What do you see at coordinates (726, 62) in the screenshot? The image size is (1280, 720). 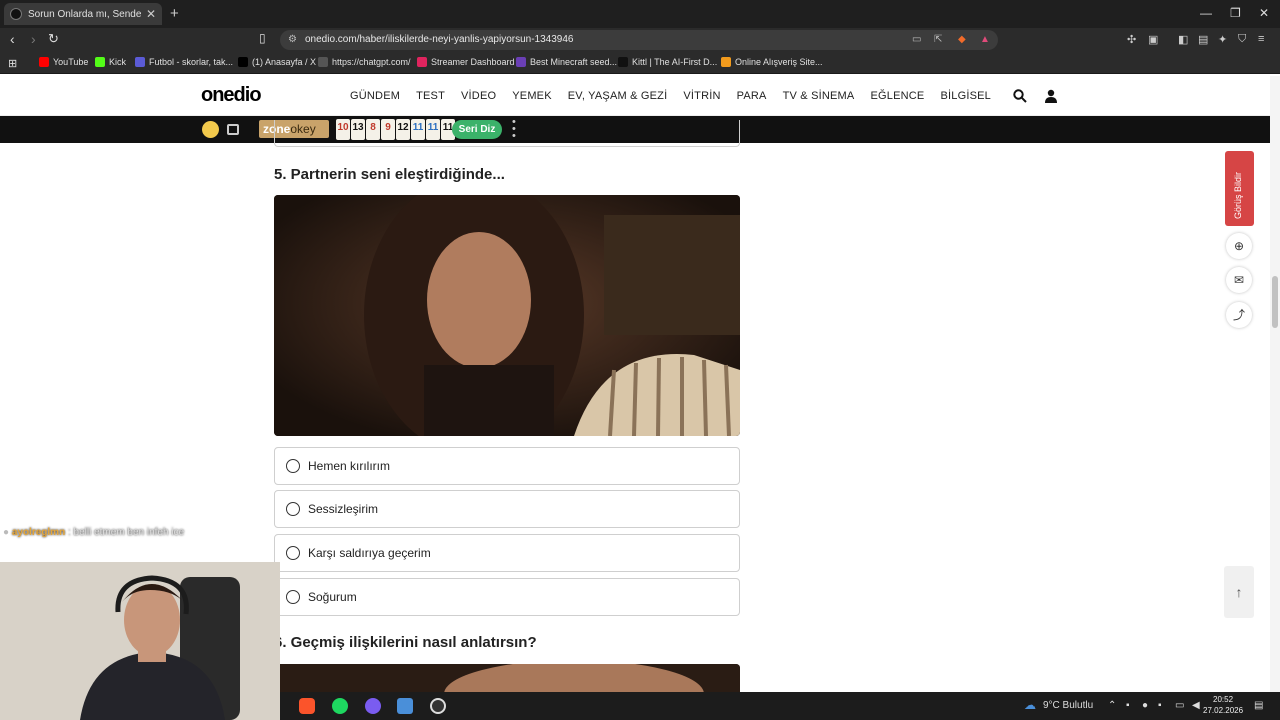 I see `shopping-icon` at bounding box center [726, 62].